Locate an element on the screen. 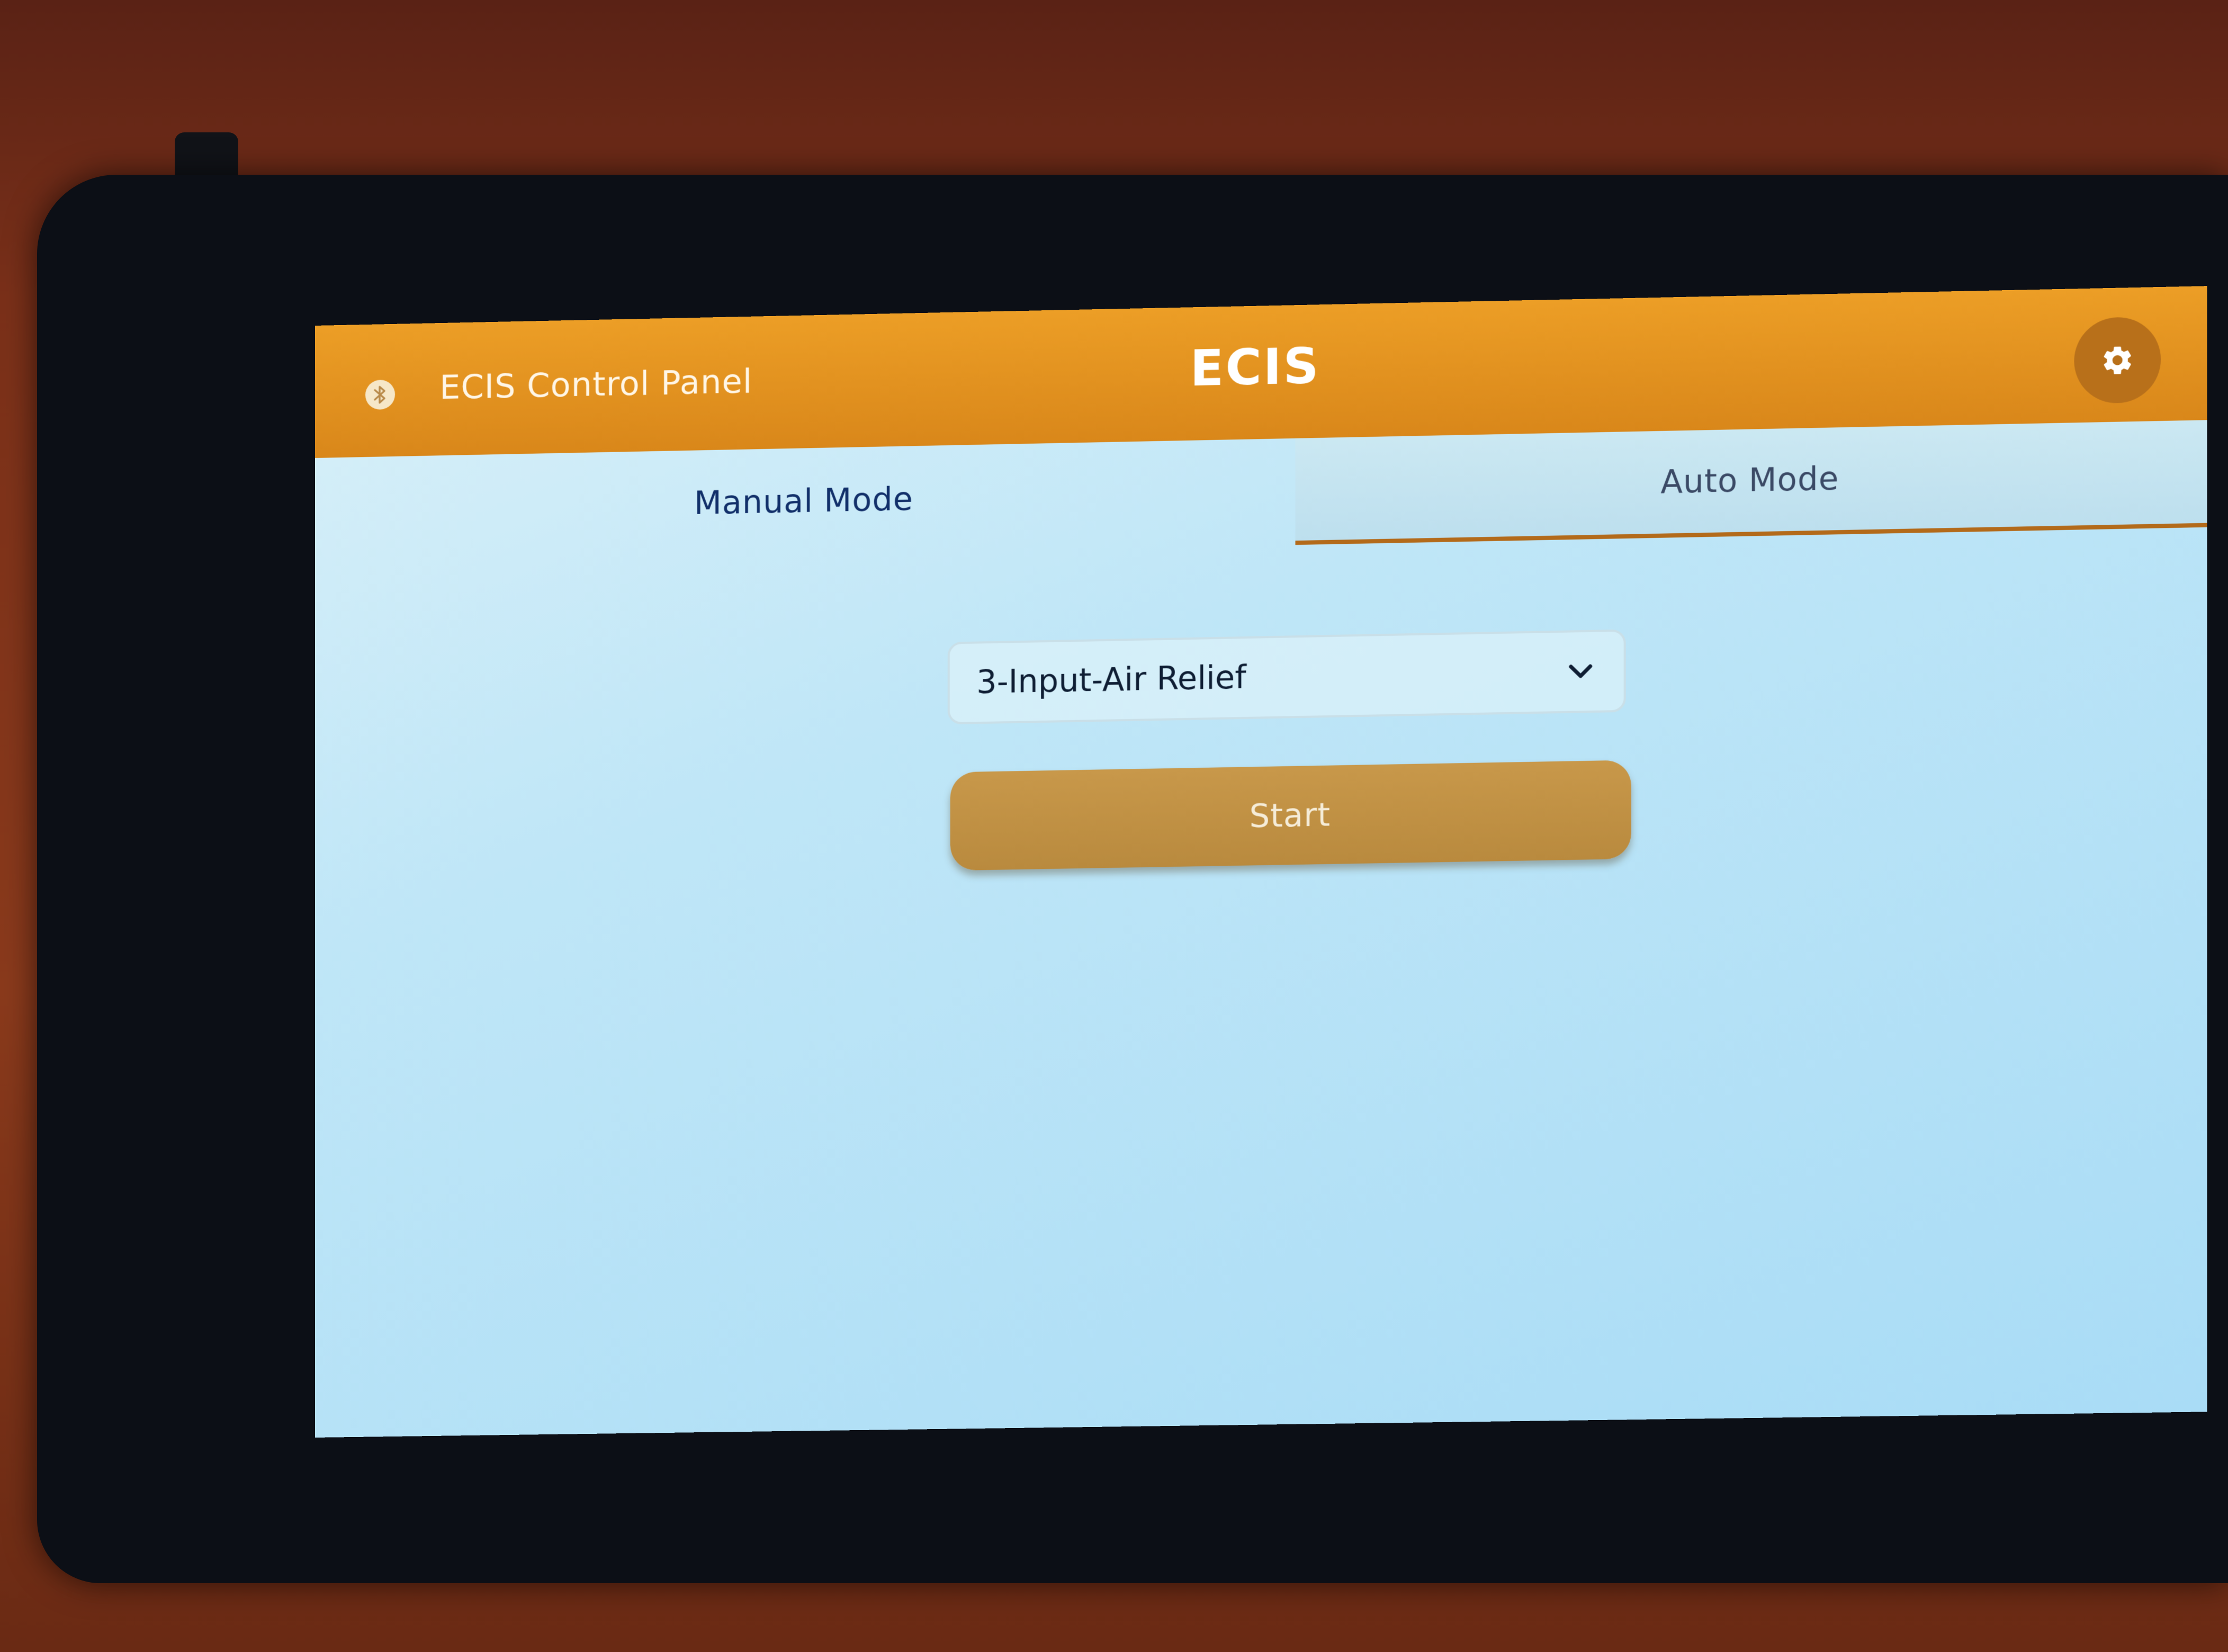 This screenshot has width=2228, height=1652. app-title: ECIS is located at coordinates (1255, 367).